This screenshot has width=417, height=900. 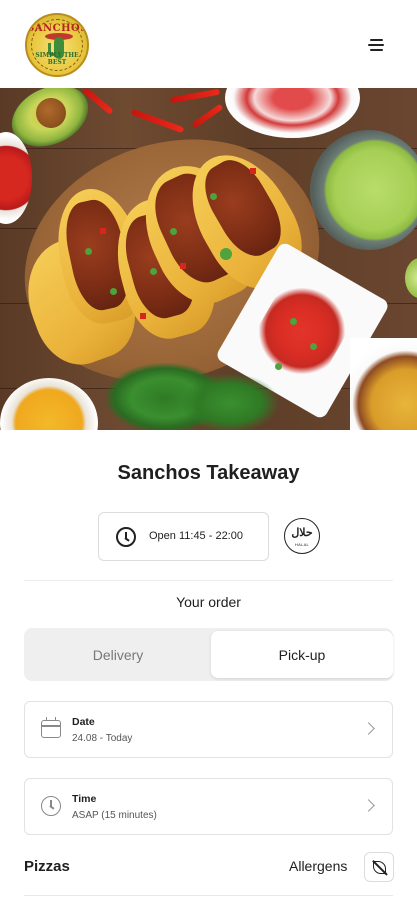 I want to click on date-value: 24.08 - Today, so click(x=102, y=738).